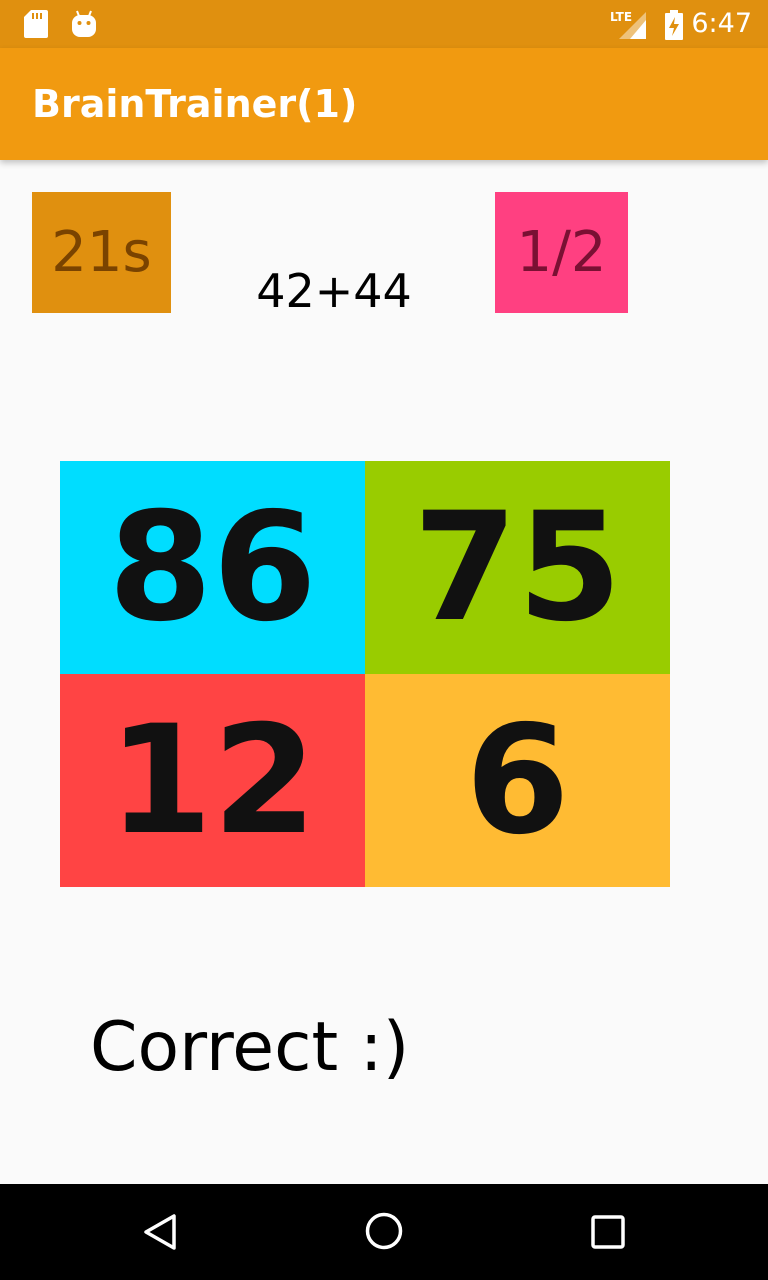  I want to click on status-clock: 6:47, so click(721, 23).